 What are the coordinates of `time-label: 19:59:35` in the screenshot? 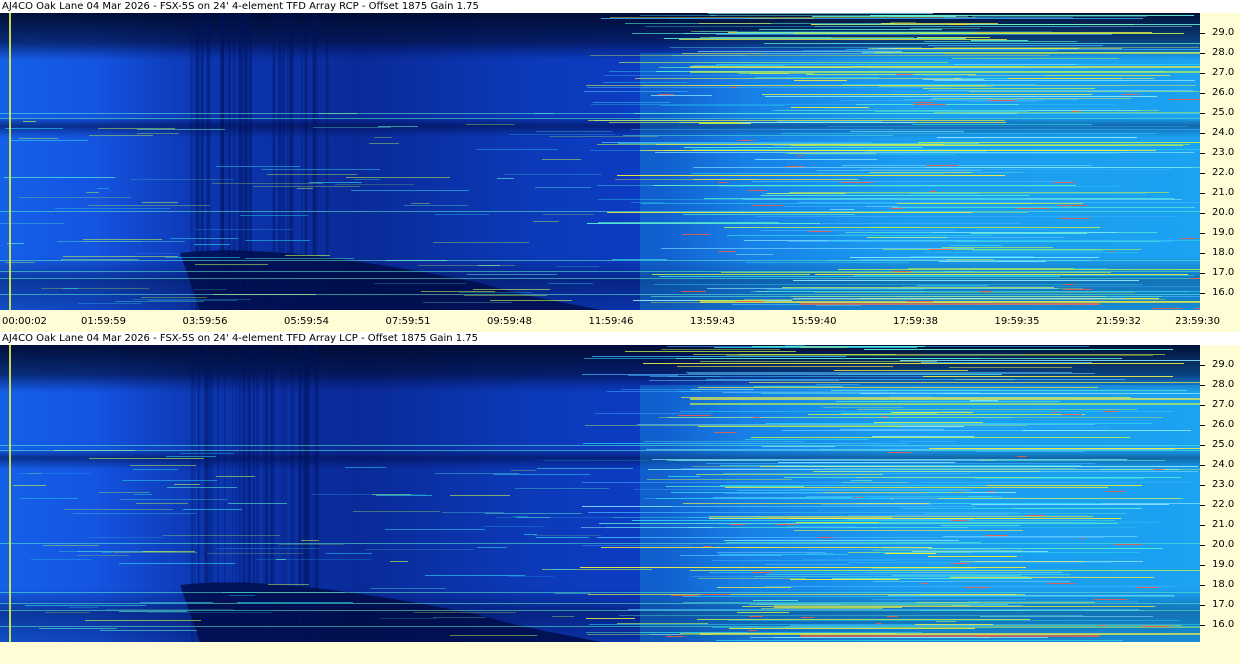 It's located at (1017, 321).